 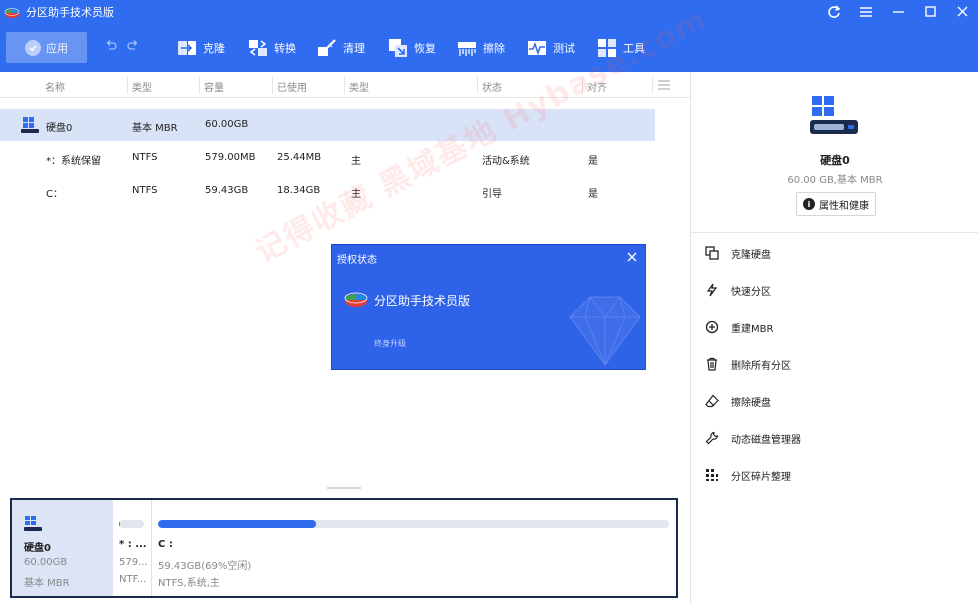 I want to click on disk-icon, so click(x=30, y=125).